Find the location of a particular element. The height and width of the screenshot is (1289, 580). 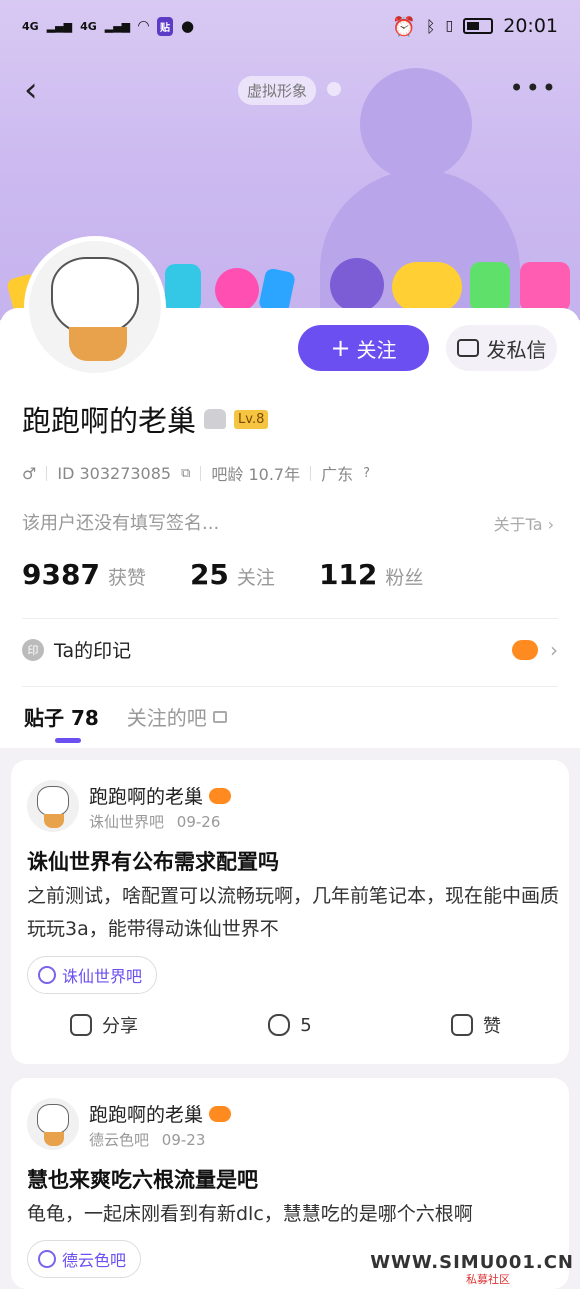

watermark-subtitle: 私募社区 is located at coordinates (488, 1279).